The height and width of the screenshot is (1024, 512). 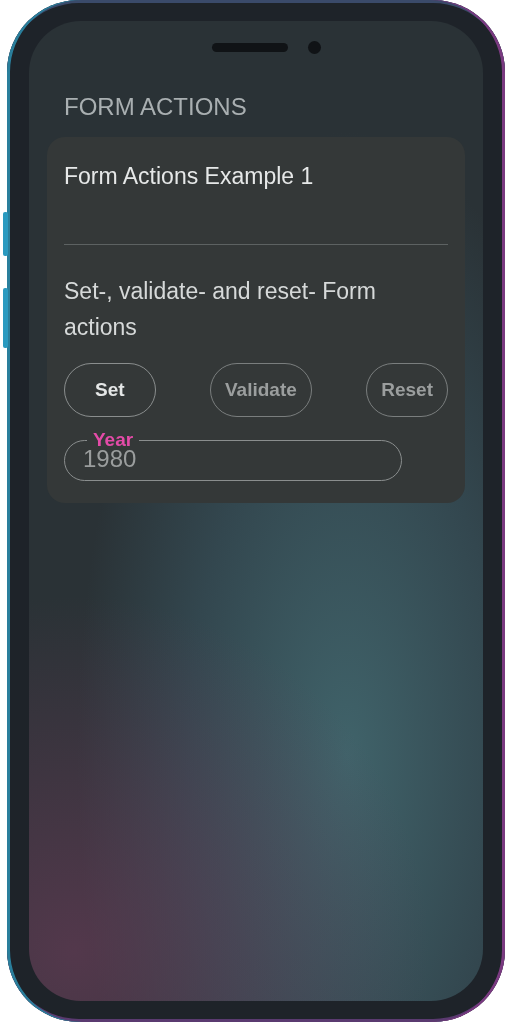 What do you see at coordinates (156, 107) in the screenshot?
I see `section-title: FORM ACTIONS` at bounding box center [156, 107].